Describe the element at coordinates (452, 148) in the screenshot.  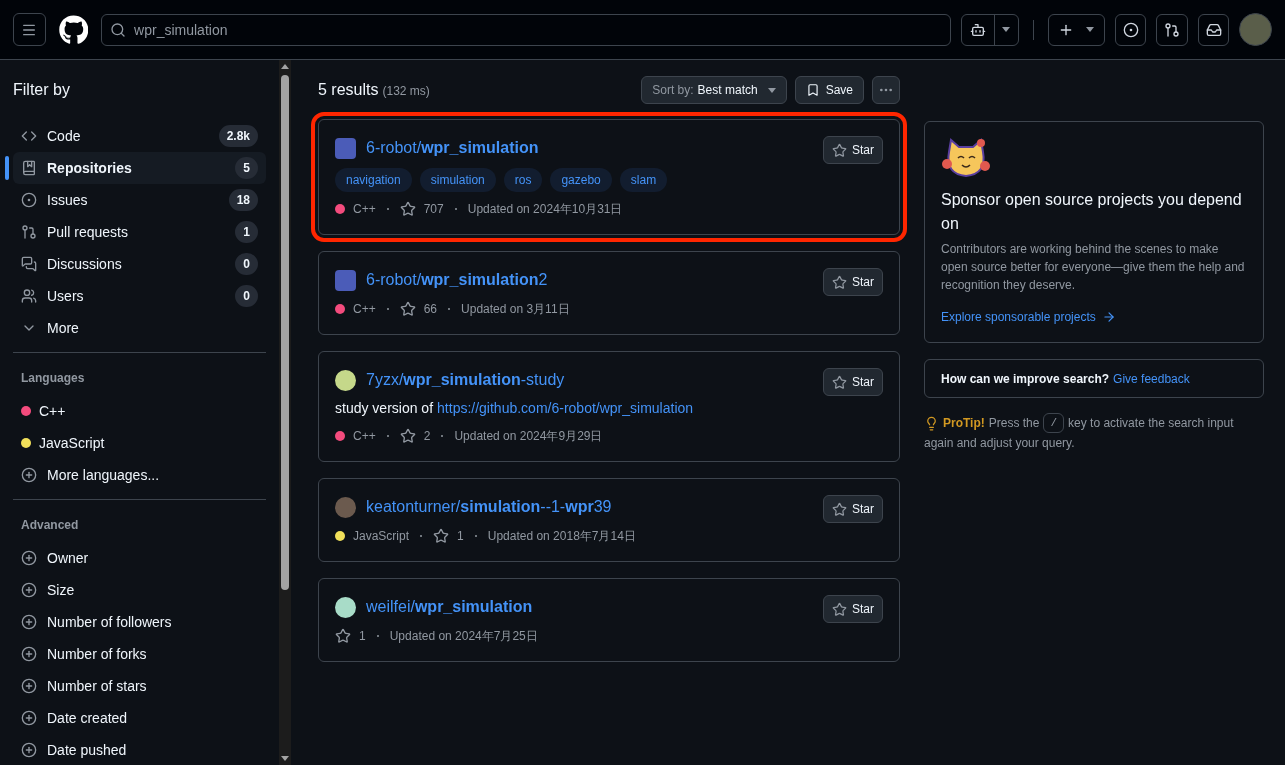
I see `repository-link: 6-robot/wpr_simulation` at that location.